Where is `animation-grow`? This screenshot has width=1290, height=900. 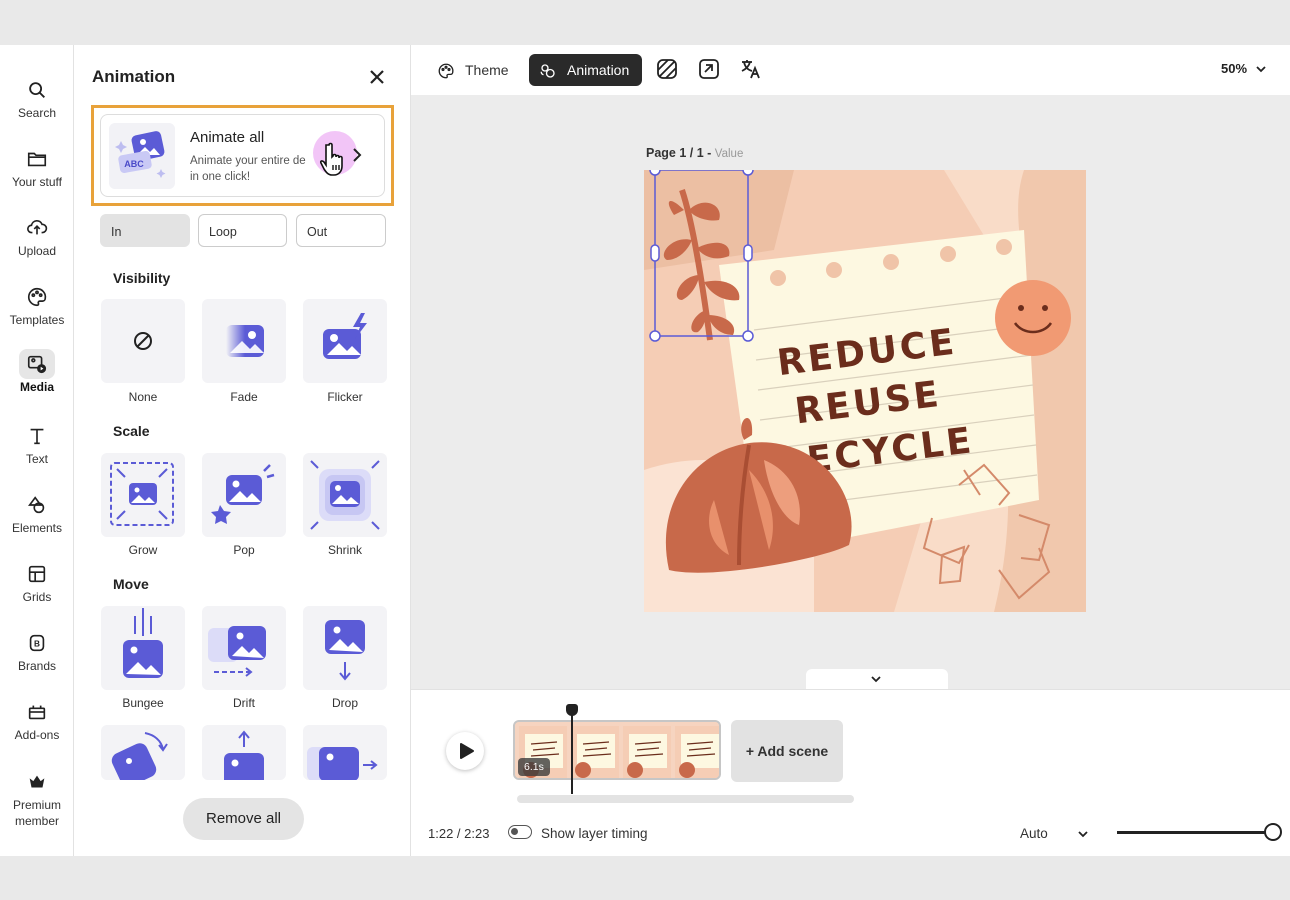 animation-grow is located at coordinates (143, 495).